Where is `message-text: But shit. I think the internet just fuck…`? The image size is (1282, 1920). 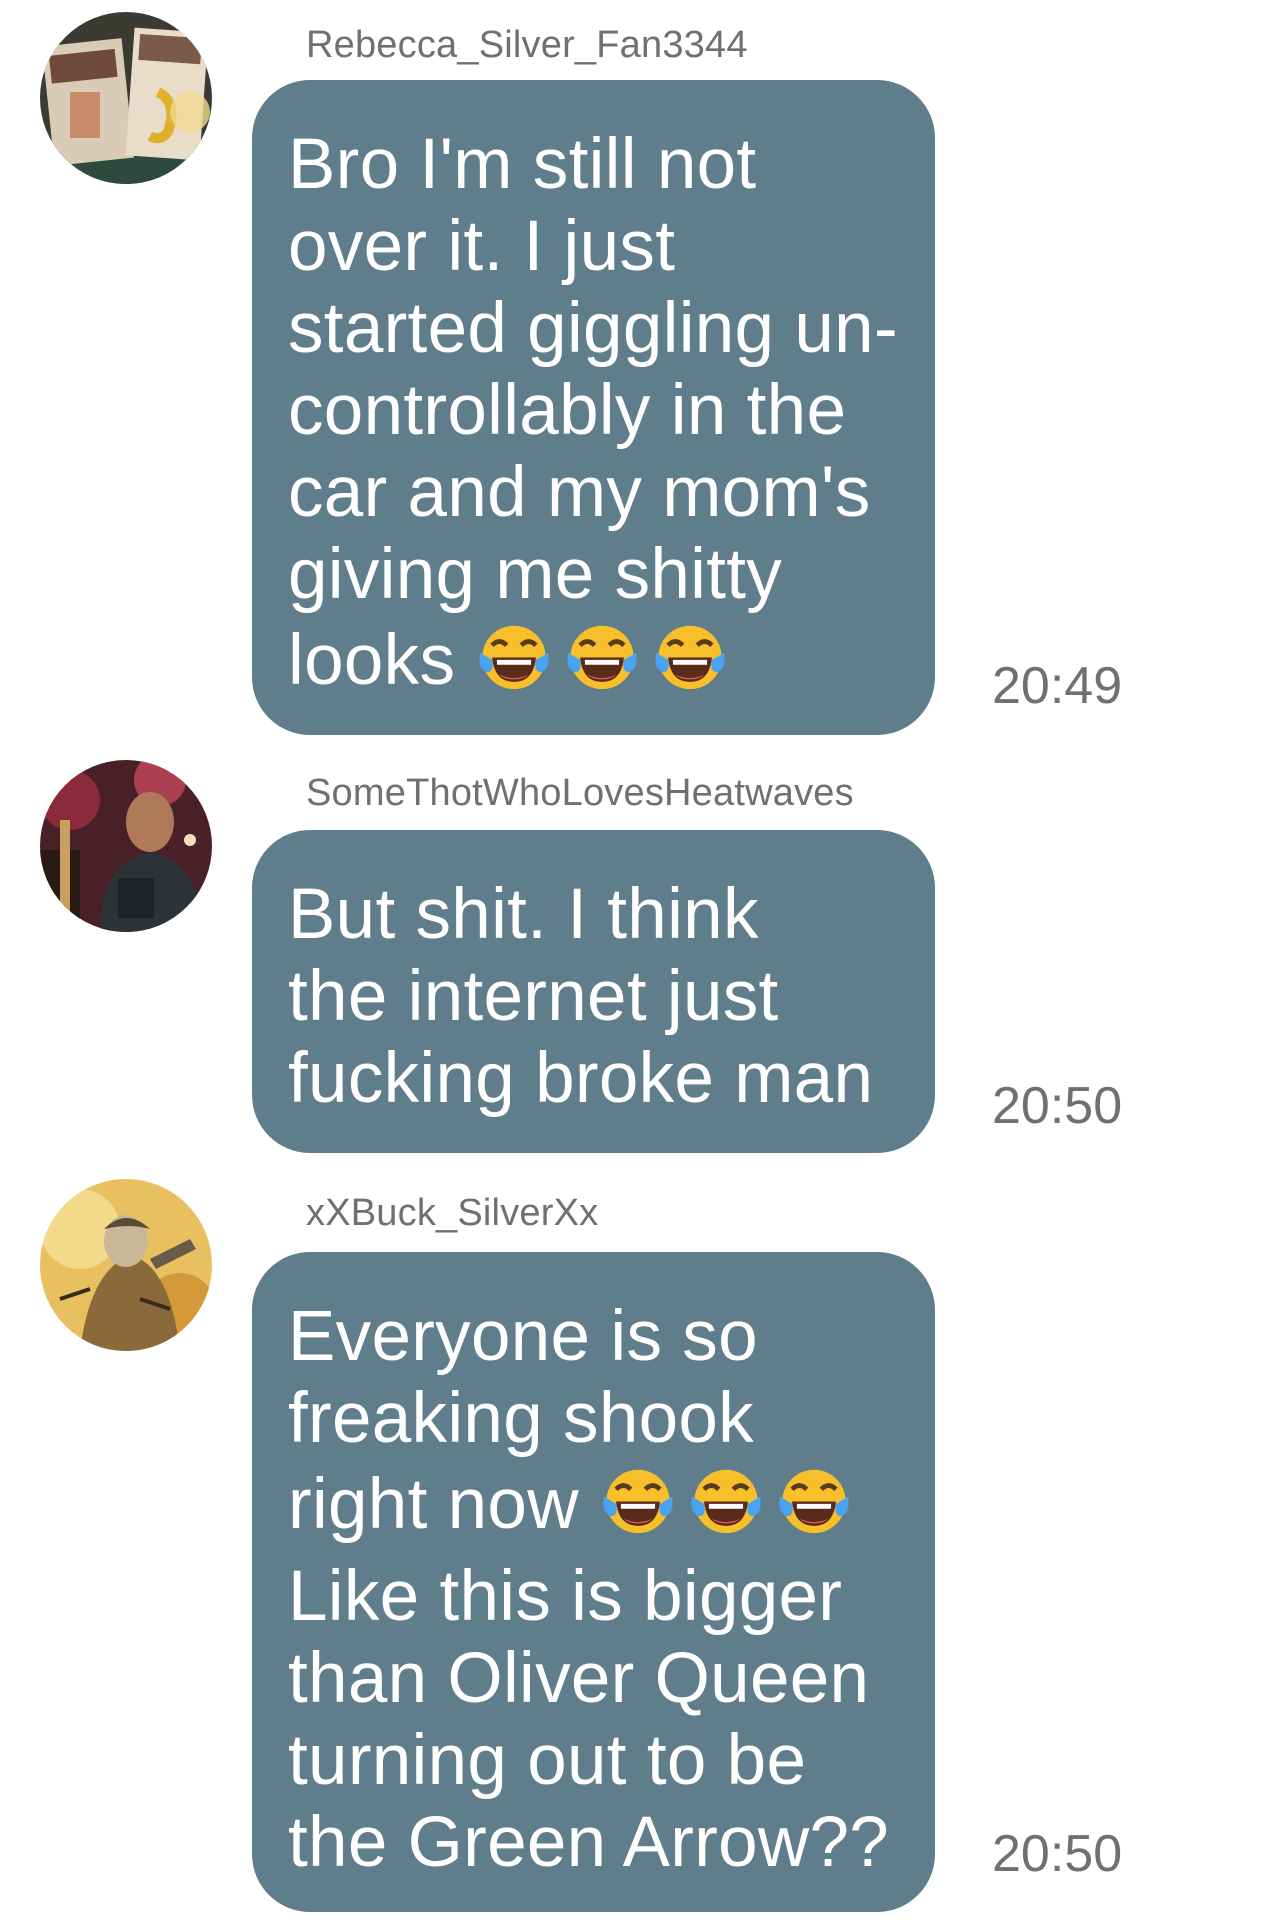
message-text: But shit. I think the internet just fuck… is located at coordinates (581, 996).